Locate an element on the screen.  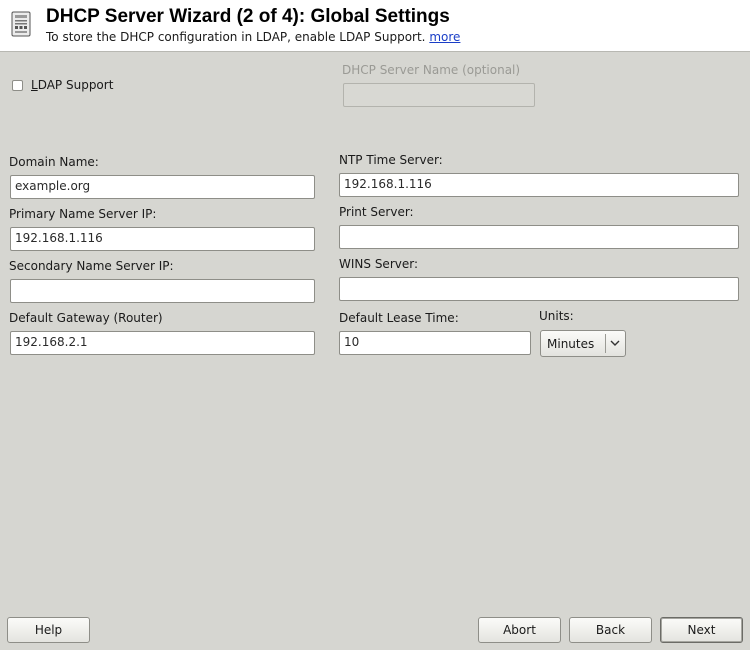
units-select: Minutes is located at coordinates (583, 343).